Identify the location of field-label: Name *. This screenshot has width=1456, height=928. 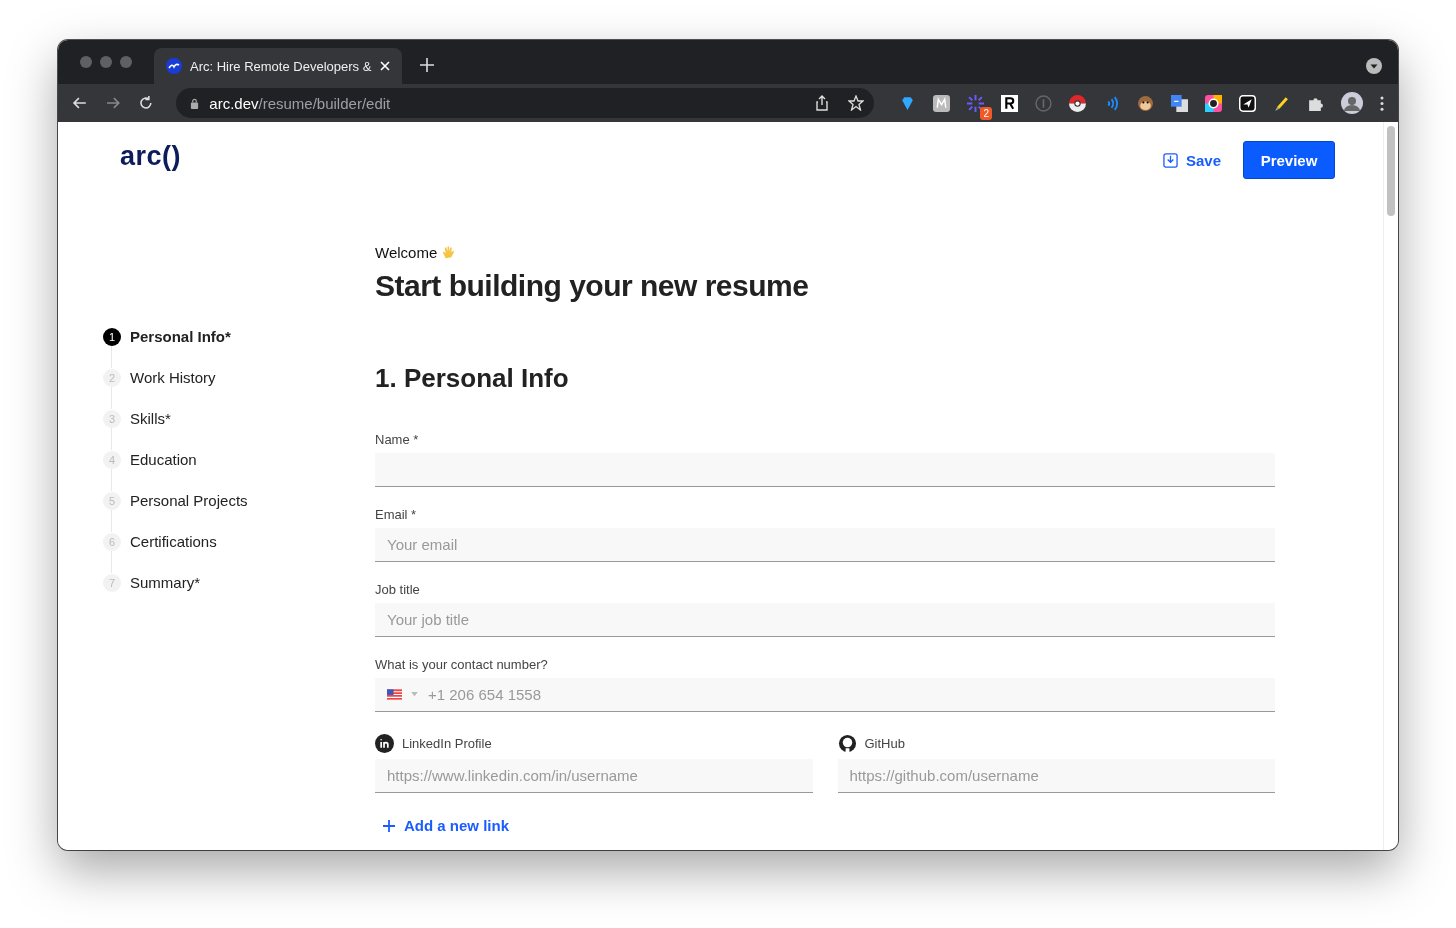
(397, 439).